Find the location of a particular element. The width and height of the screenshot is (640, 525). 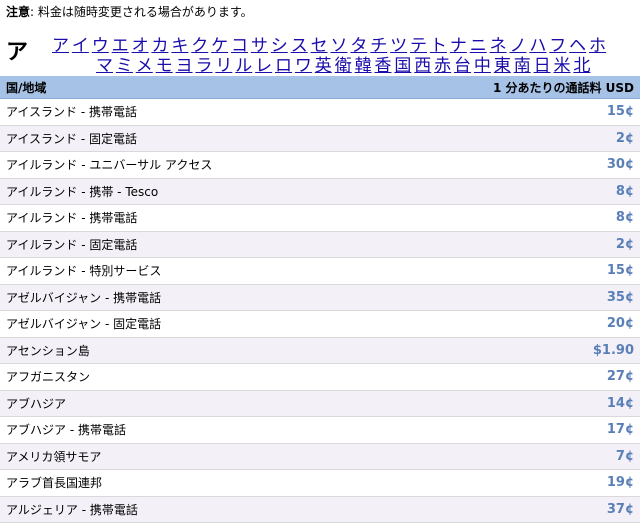

table-row: アイルランド - 携帯電話 8¢ is located at coordinates (320, 218).